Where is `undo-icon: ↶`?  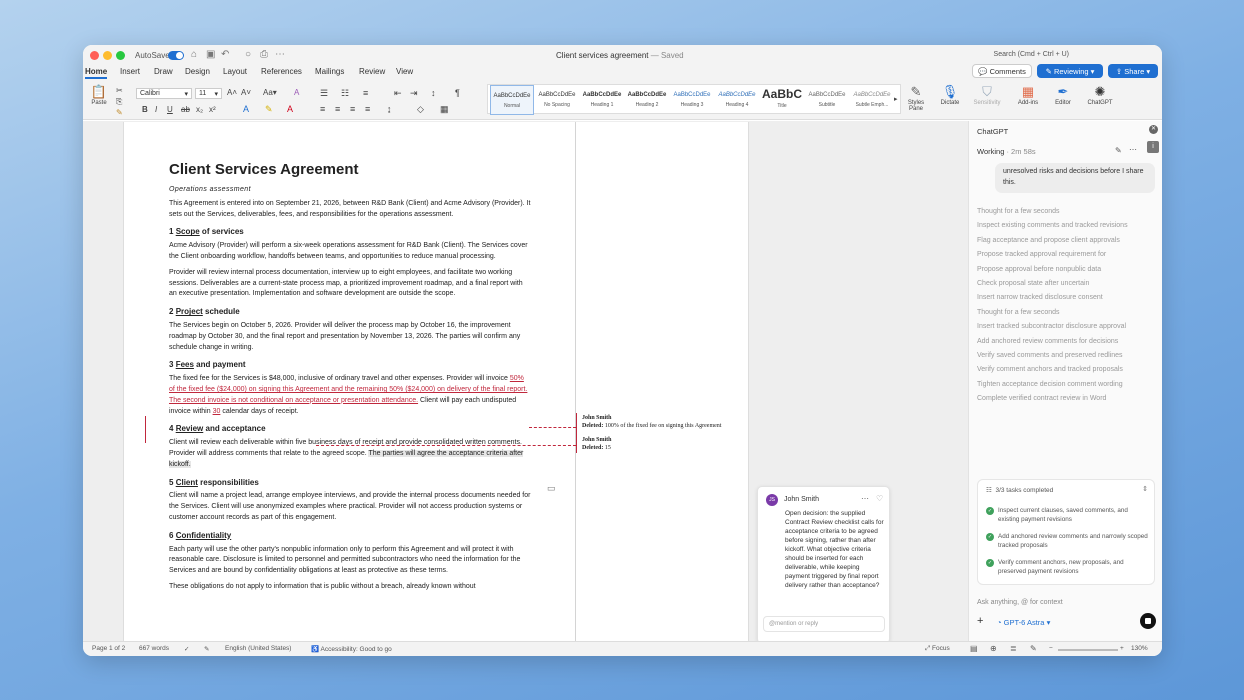
undo-icon: ↶ is located at coordinates (225, 54).